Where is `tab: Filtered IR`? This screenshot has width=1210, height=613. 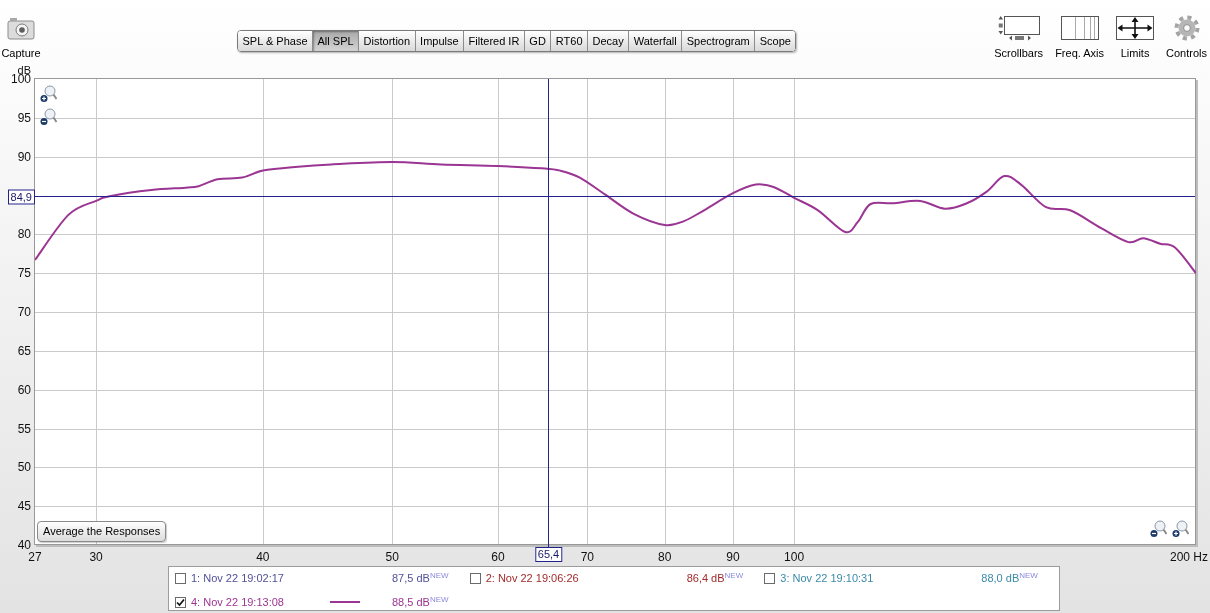
tab: Filtered IR is located at coordinates (493, 41).